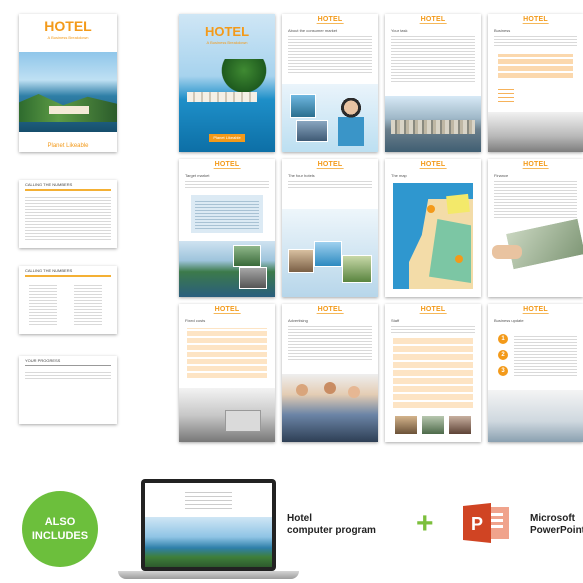 The image size is (583, 583). What do you see at coordinates (197, 175) in the screenshot?
I see `page-title: Target market` at bounding box center [197, 175].